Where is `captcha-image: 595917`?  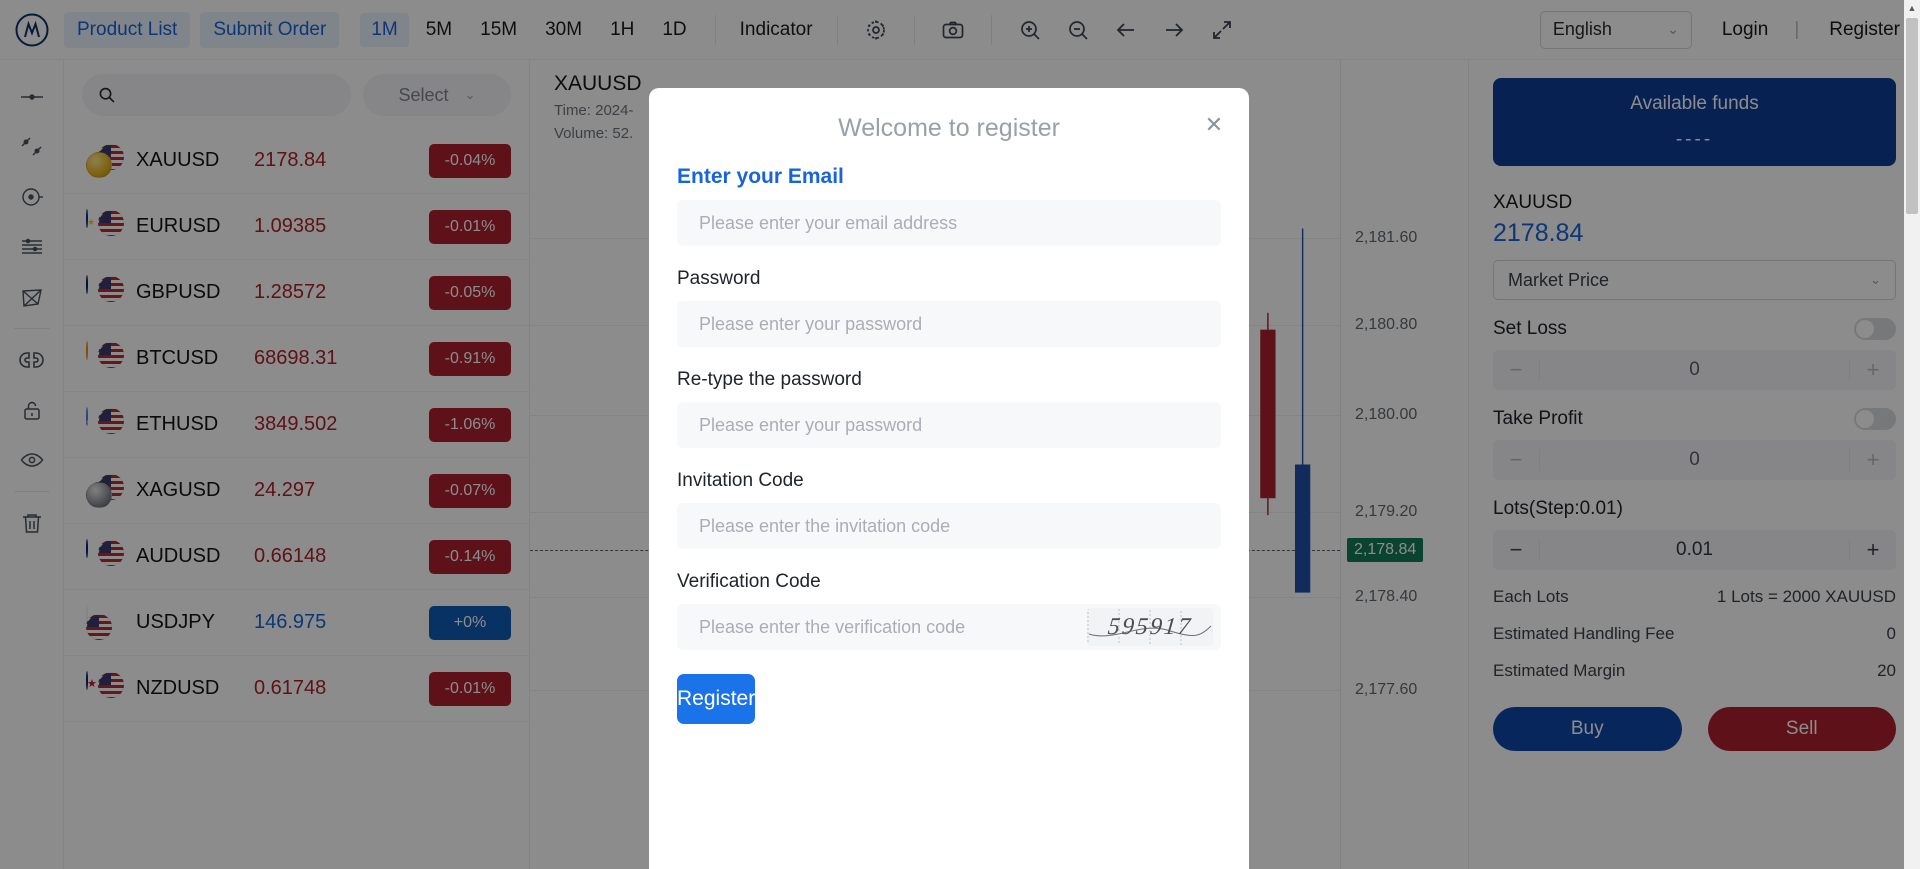 captcha-image: 595917 is located at coordinates (1150, 627).